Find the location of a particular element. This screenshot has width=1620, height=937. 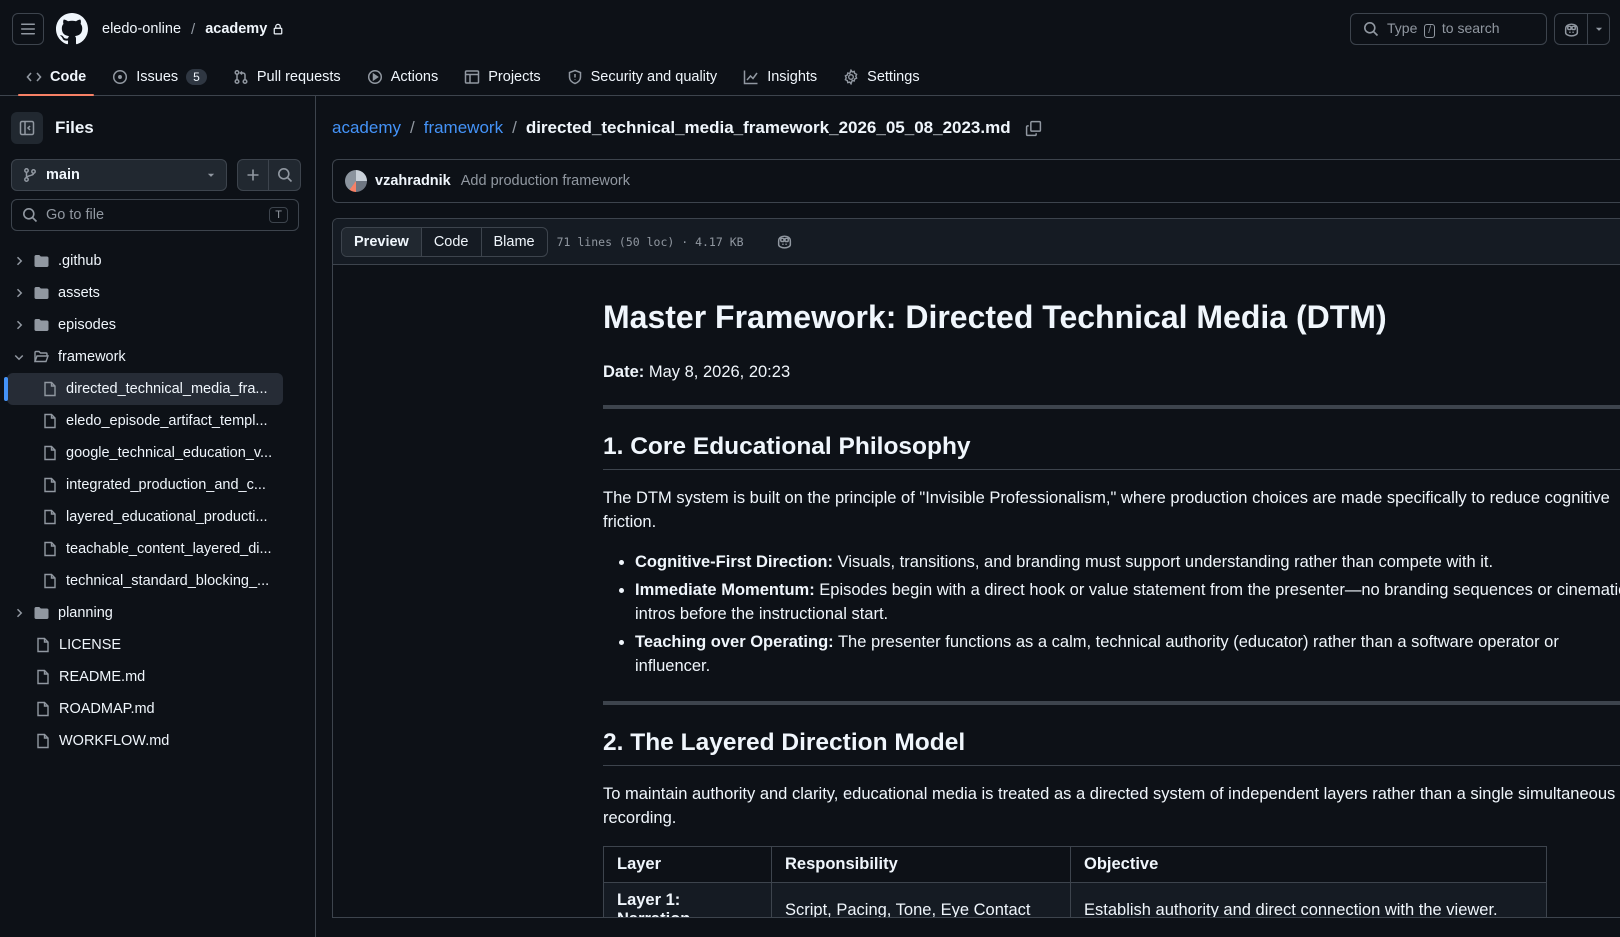

tab-actions: Actions is located at coordinates (403, 76).